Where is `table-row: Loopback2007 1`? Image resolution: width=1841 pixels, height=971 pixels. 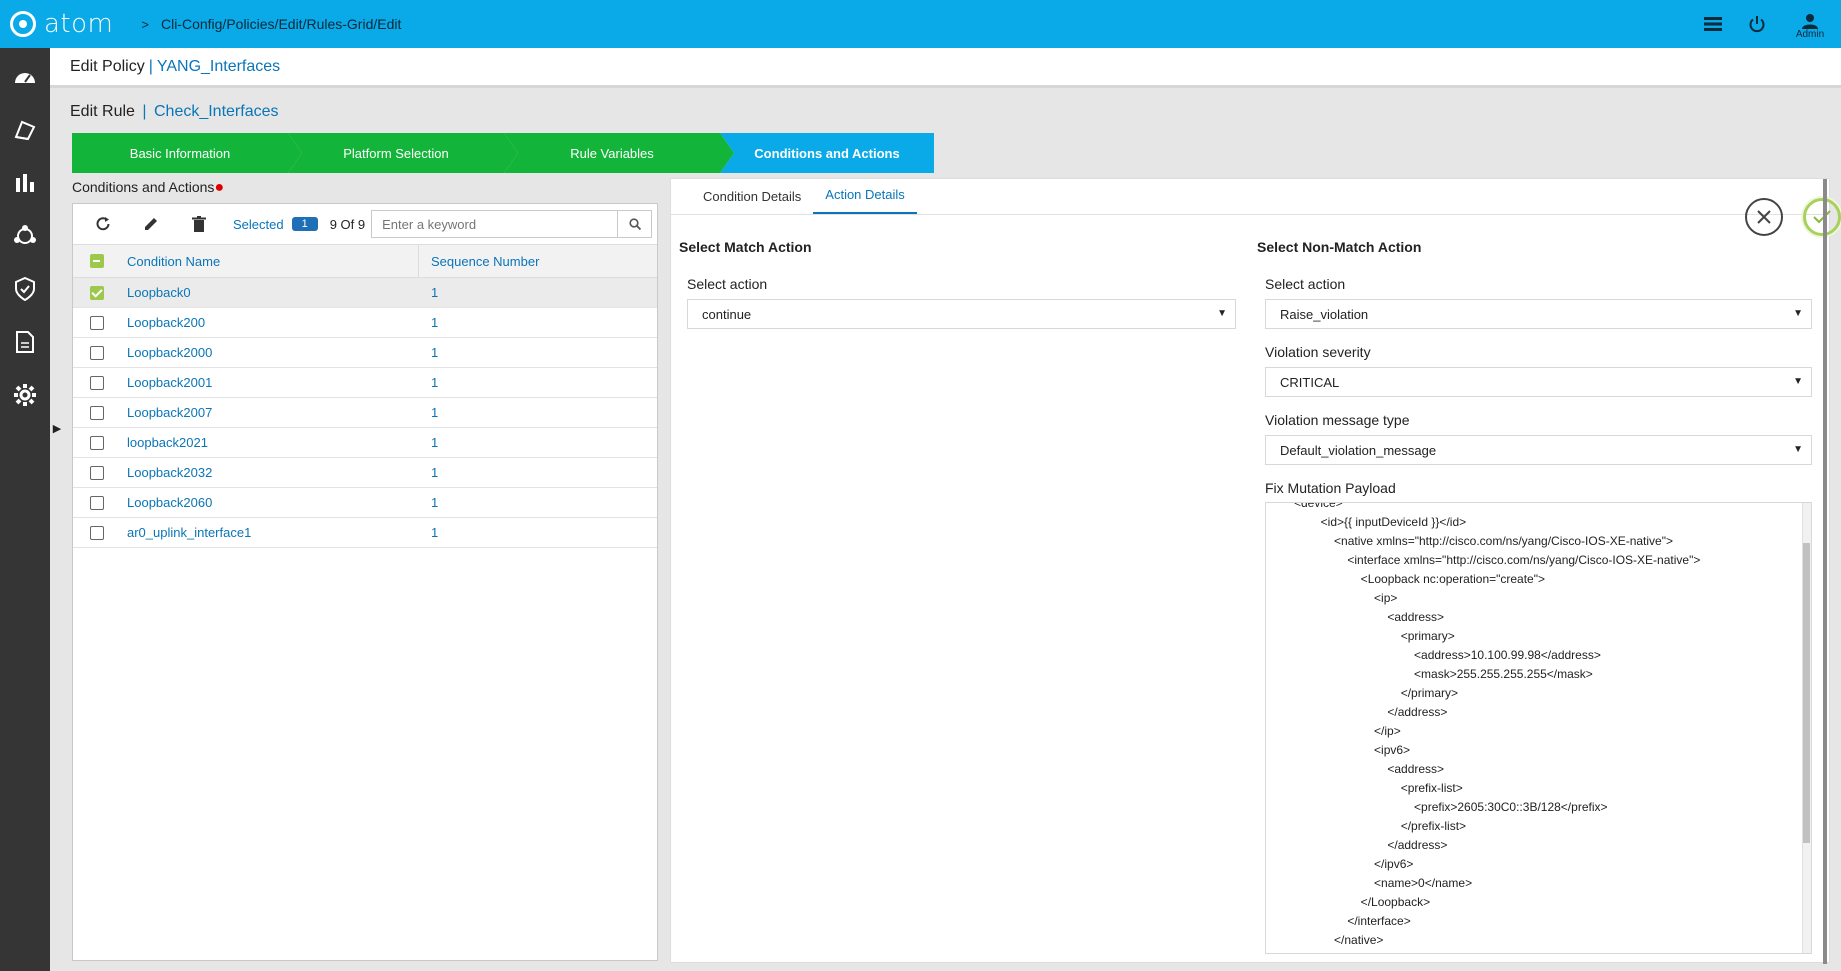 table-row: Loopback2007 1 is located at coordinates (365, 413).